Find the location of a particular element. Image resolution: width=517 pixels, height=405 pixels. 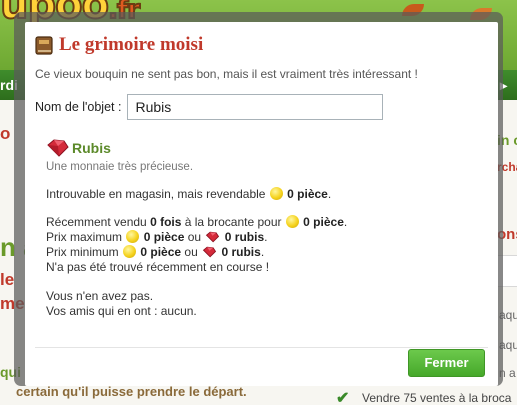

item-header: Rubis is located at coordinates (266, 148).